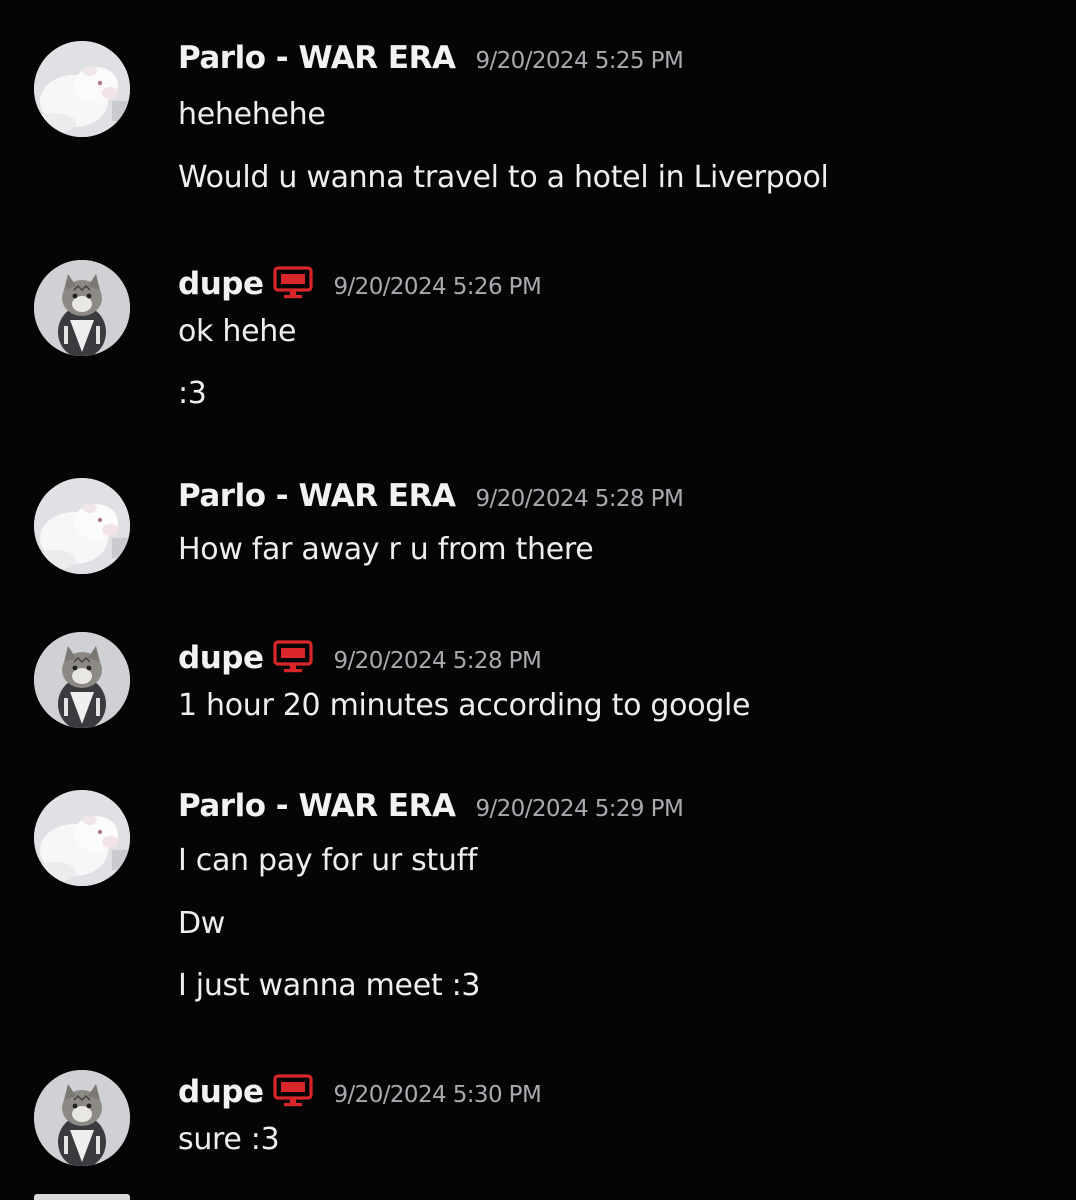 This screenshot has width=1076, height=1200. What do you see at coordinates (437, 287) in the screenshot?
I see `timestamp: 9/20/2024 5:26 PM` at bounding box center [437, 287].